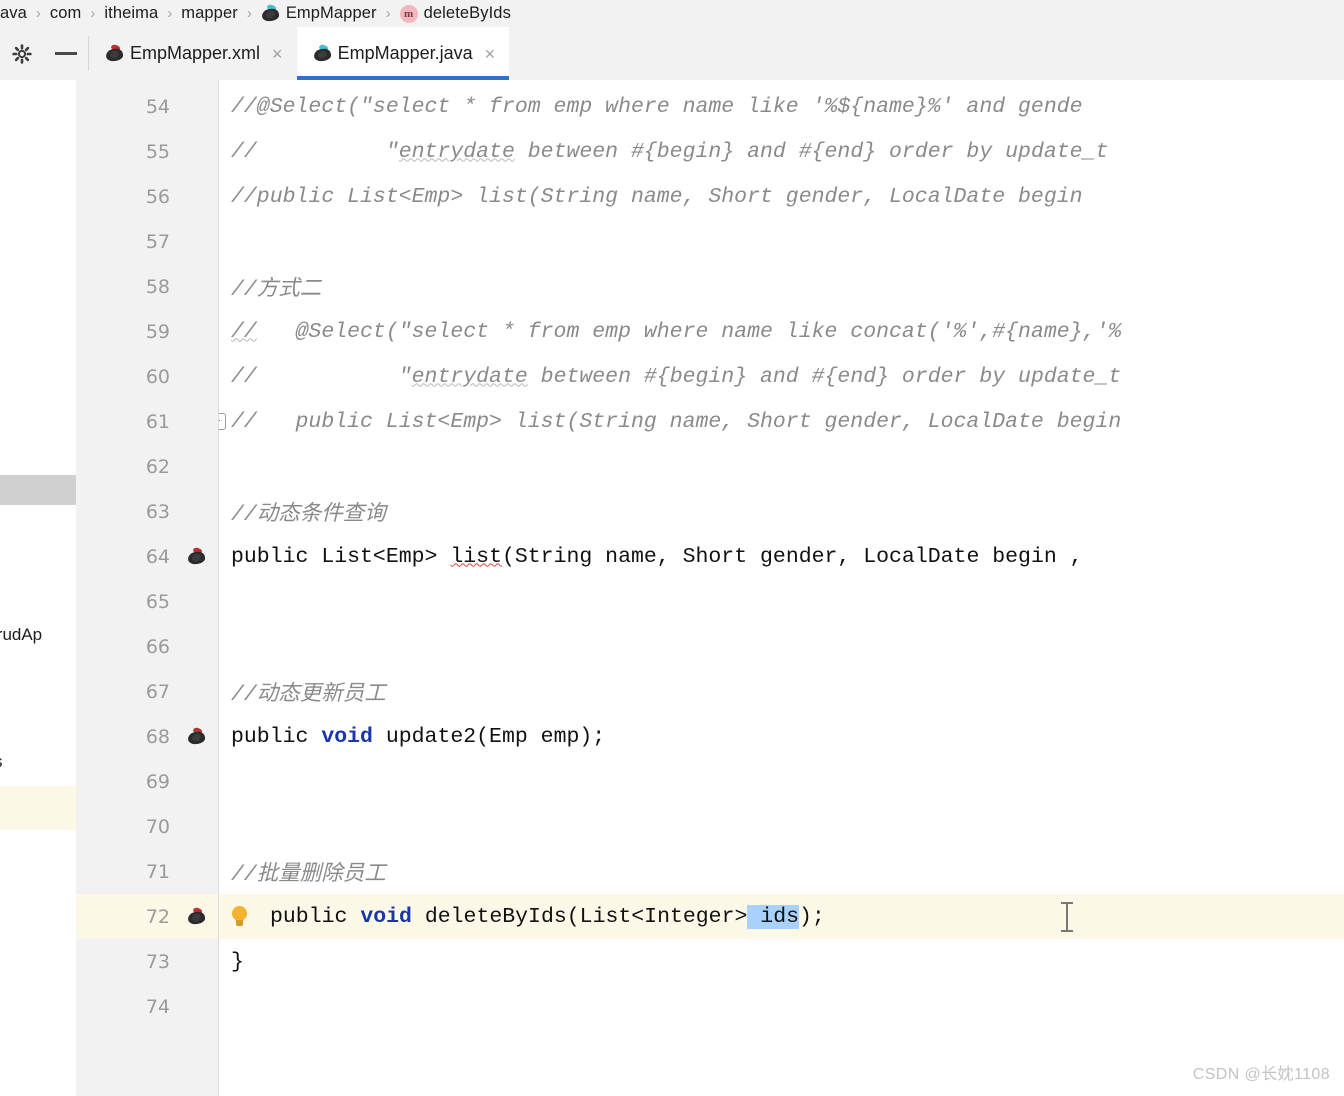  What do you see at coordinates (1, 762) in the screenshot?
I see `project-tree-item-label-2: s` at bounding box center [1, 762].